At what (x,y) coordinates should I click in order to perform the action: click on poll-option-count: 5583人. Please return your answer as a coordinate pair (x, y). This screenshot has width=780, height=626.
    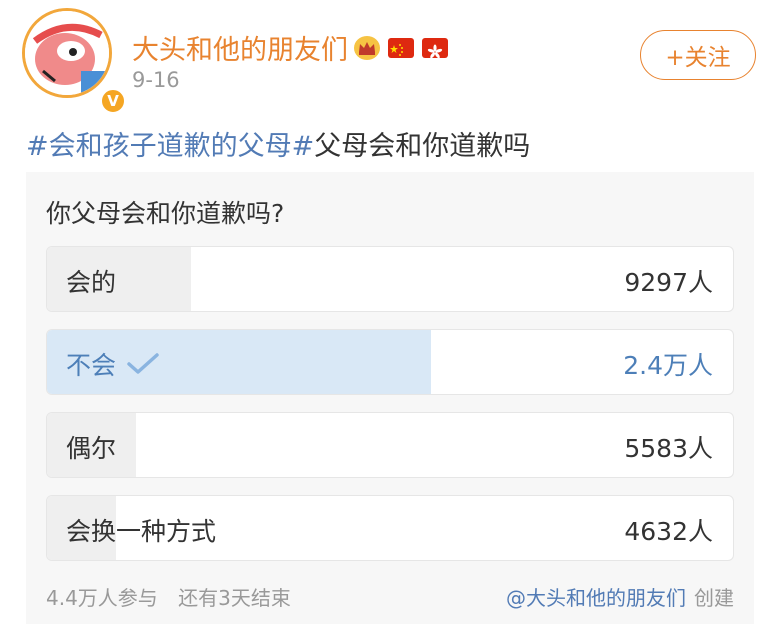
    Looking at the image, I should click on (668, 448).